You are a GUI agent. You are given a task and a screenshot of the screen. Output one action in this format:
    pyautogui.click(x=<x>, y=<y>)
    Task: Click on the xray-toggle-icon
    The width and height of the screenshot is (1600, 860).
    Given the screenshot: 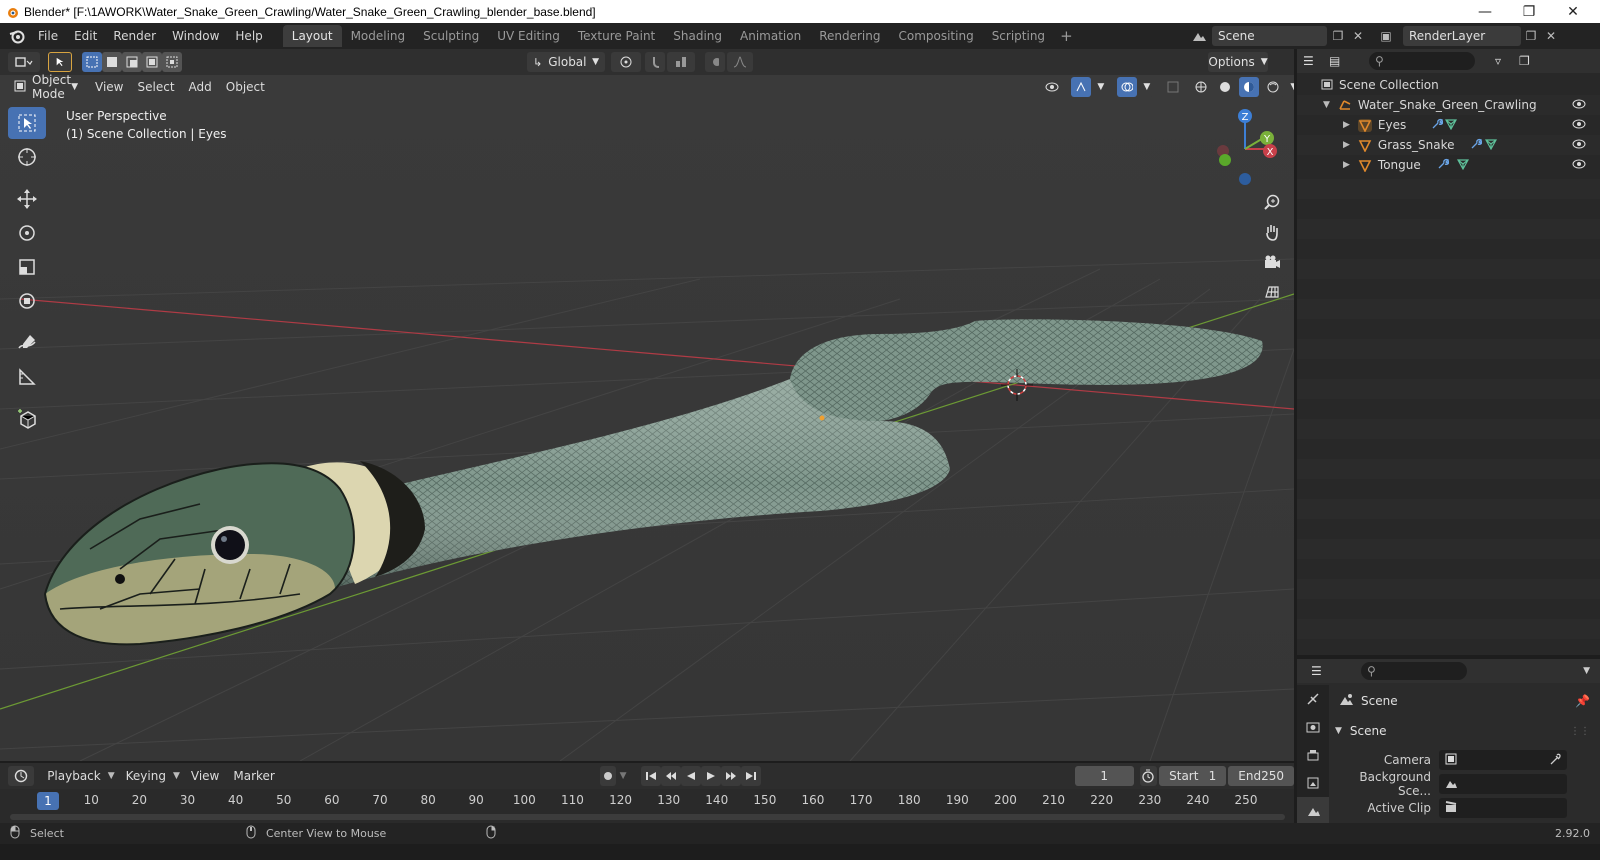 What is the action you would take?
    pyautogui.click(x=1172, y=87)
    